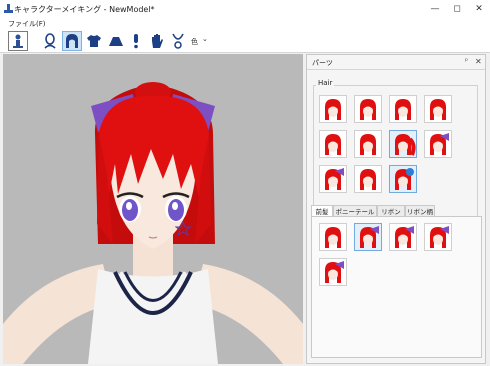 Image resolution: width=490 pixels, height=366 pixels. I want to click on shirt-icon, so click(94, 41).